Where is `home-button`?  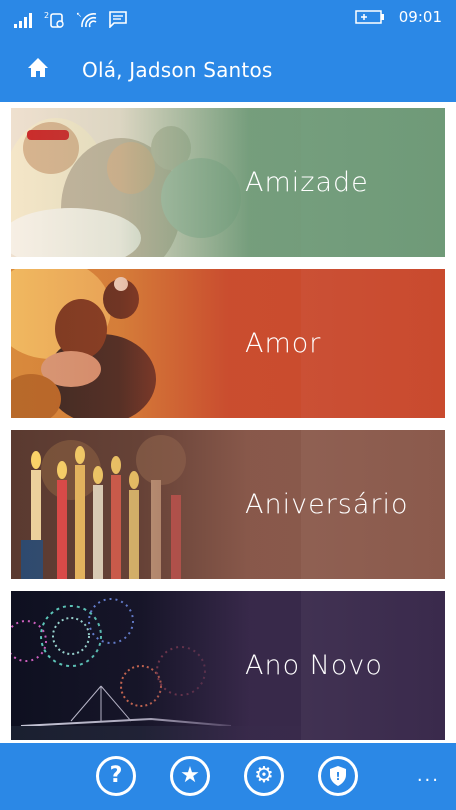
home-button is located at coordinates (38, 68).